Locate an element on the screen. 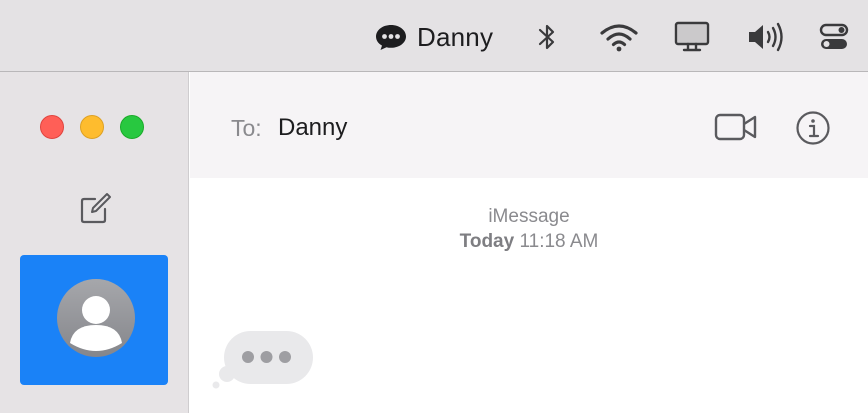  compose-icon is located at coordinates (95, 209).